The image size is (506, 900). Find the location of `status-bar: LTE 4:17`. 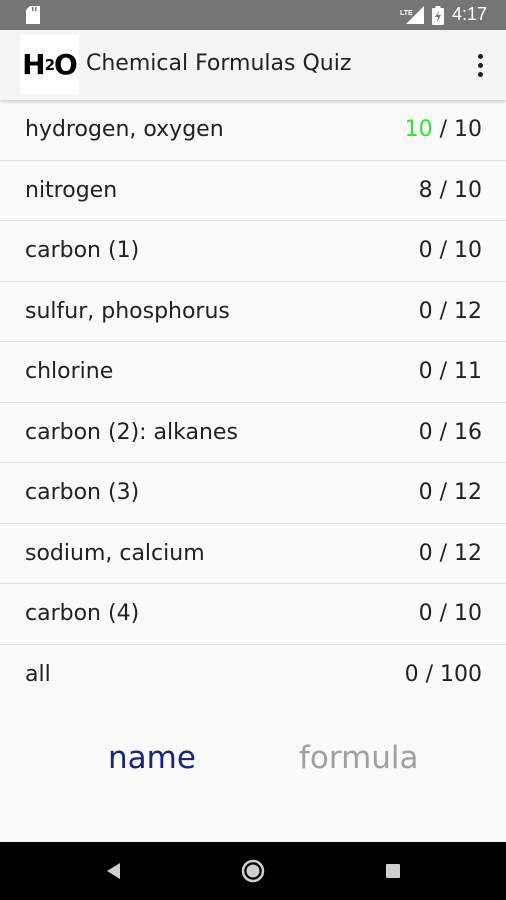

status-bar: LTE 4:17 is located at coordinates (253, 15).